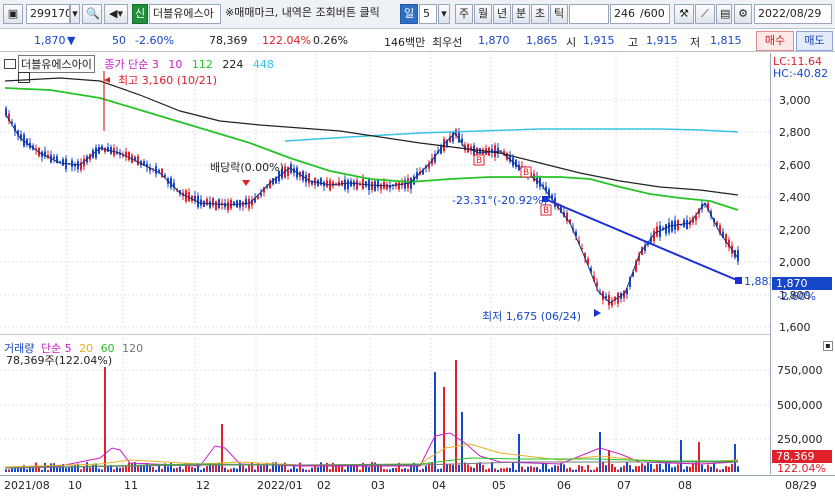 The width and height of the screenshot is (835, 496). I want to click on menu-icon: ▣, so click(13, 14).